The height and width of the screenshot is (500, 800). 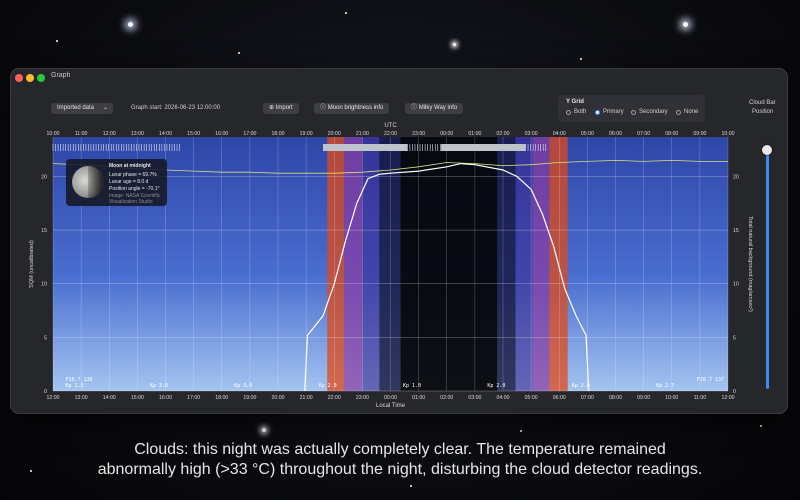 I want to click on moon-shadow, so click(x=96, y=182).